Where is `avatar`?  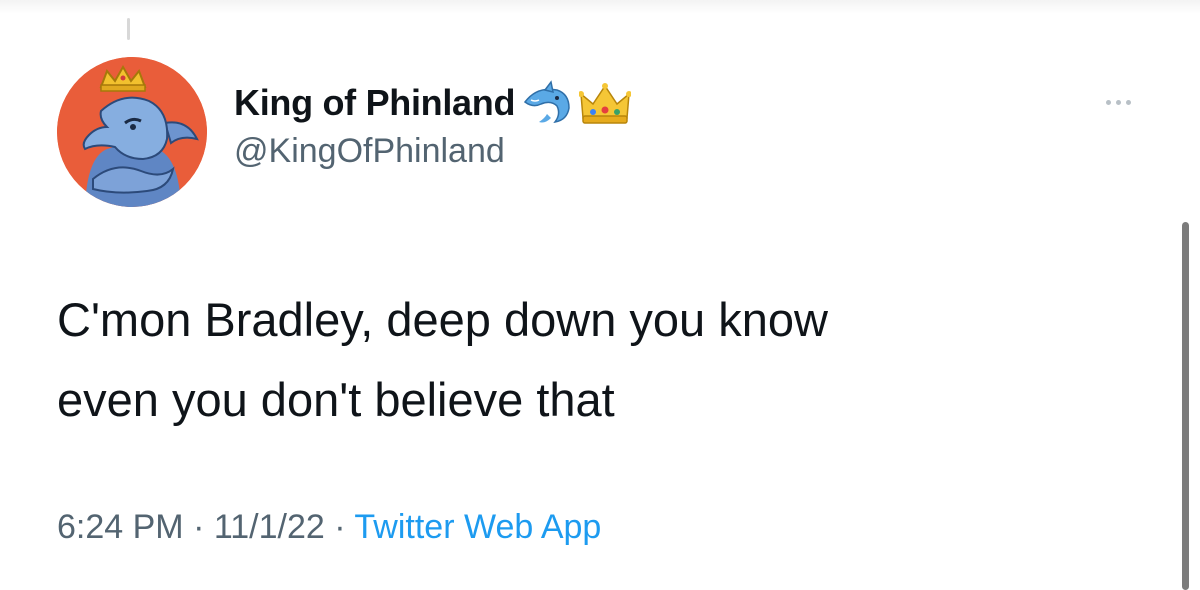
avatar is located at coordinates (132, 132).